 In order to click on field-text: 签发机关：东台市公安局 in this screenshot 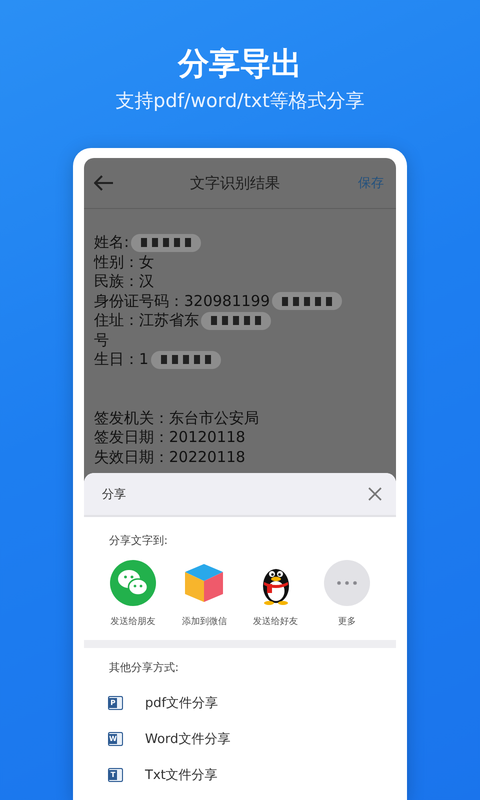, I will do `click(176, 418)`.